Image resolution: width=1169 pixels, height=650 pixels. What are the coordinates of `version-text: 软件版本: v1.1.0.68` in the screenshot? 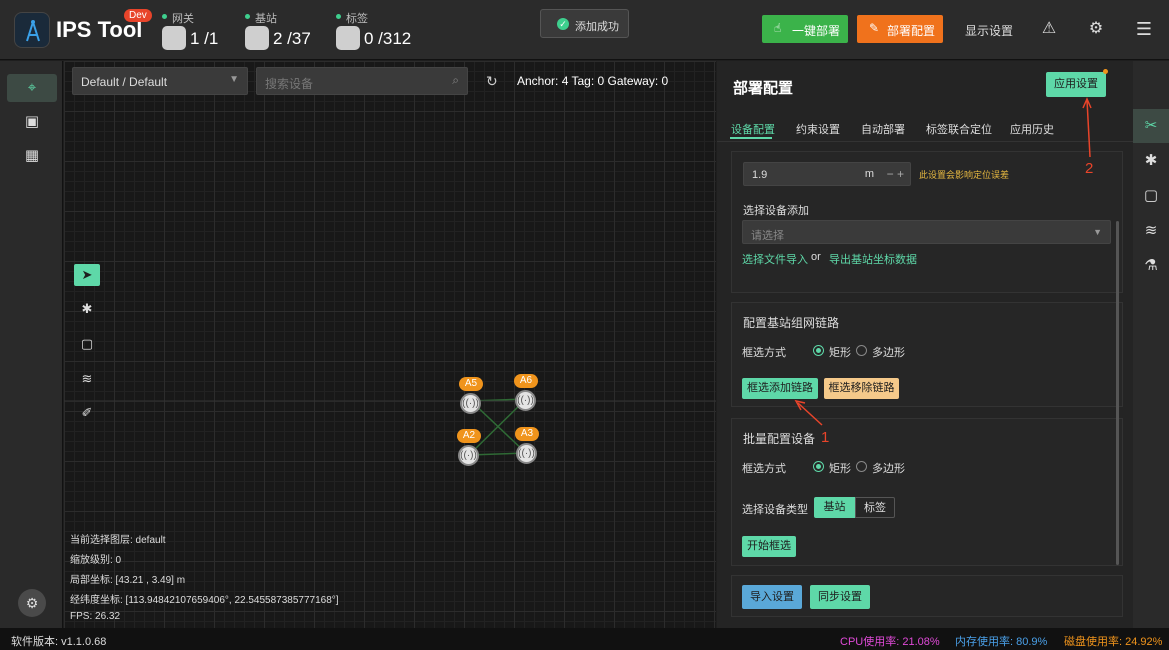 It's located at (59, 642).